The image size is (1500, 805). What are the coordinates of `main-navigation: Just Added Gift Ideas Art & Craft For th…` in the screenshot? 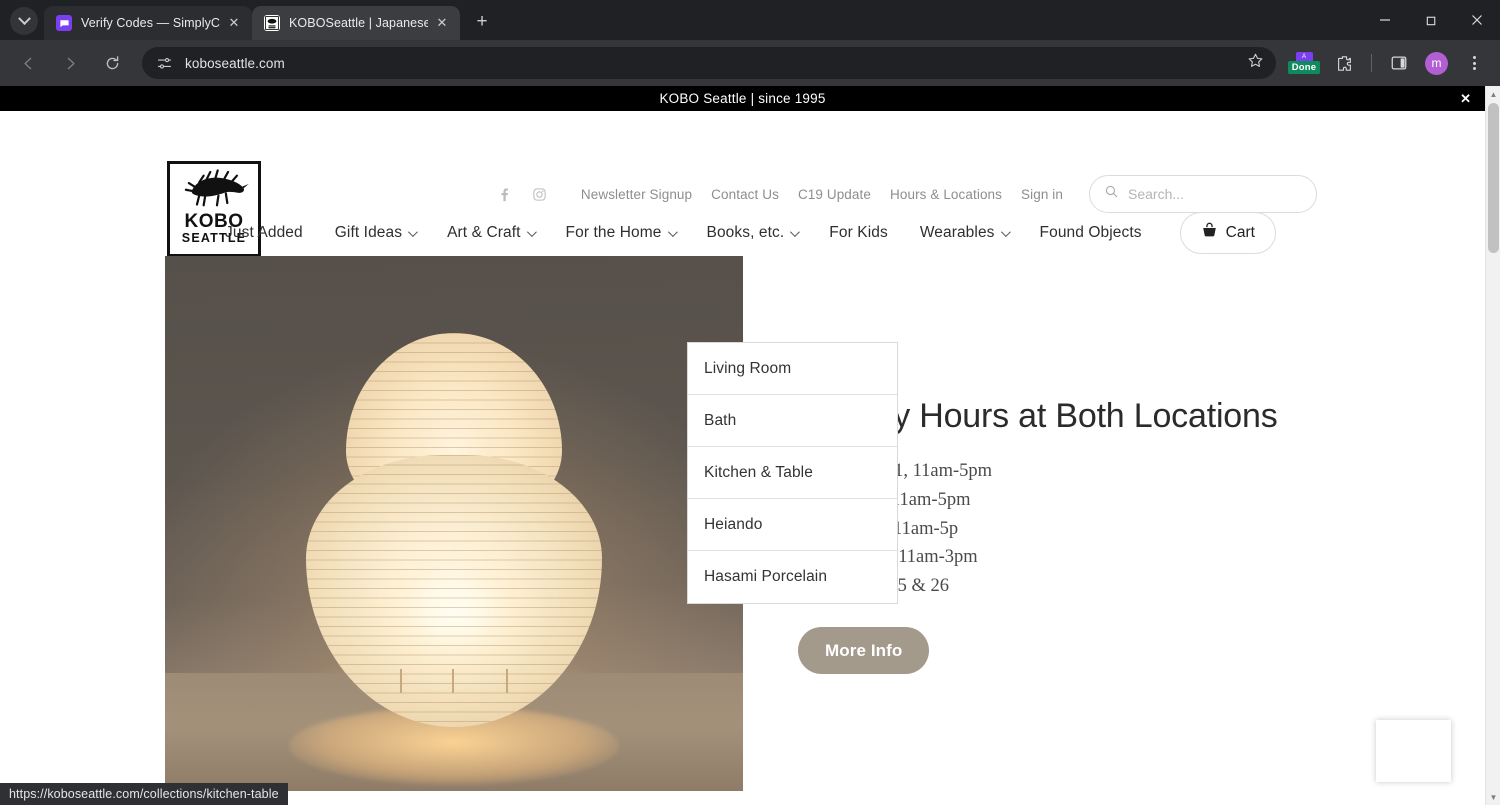 It's located at (742, 233).